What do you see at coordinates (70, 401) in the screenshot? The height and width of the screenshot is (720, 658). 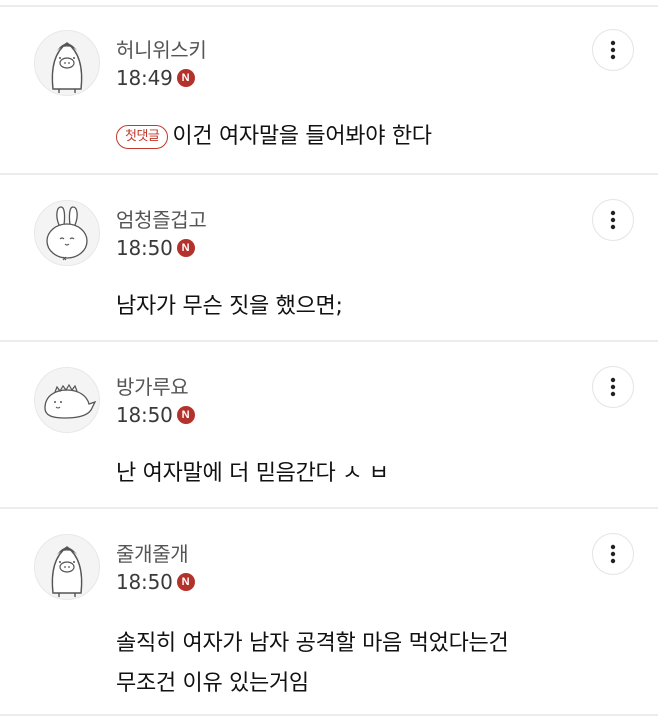 I see `dinosaur-icon` at bounding box center [70, 401].